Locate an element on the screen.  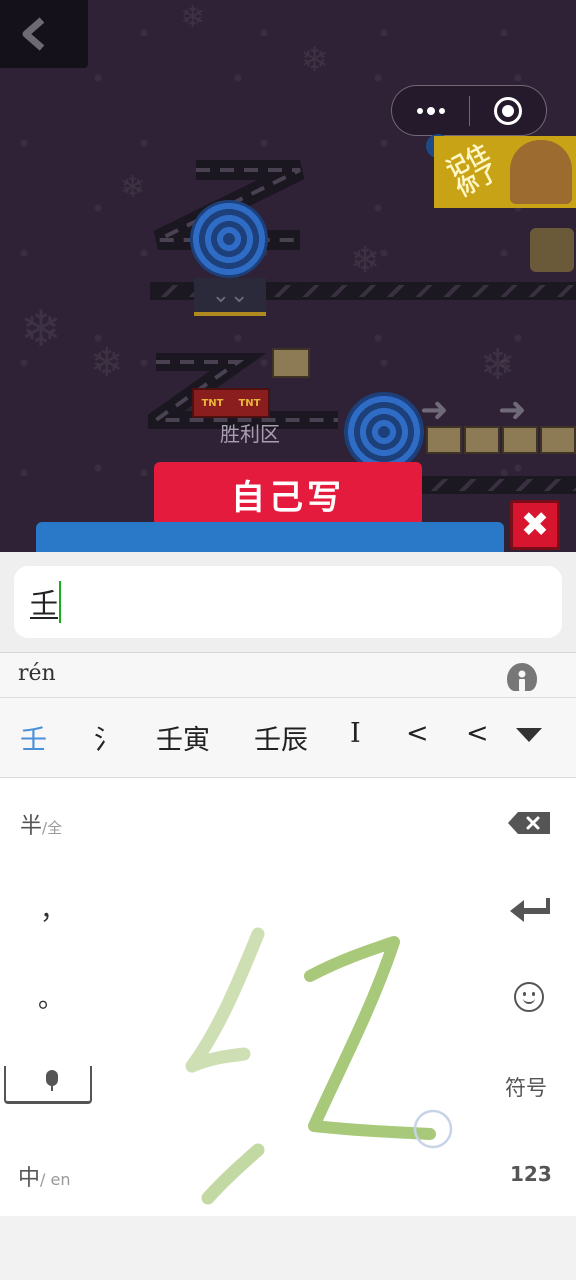
enter-icon is located at coordinates (530, 911).